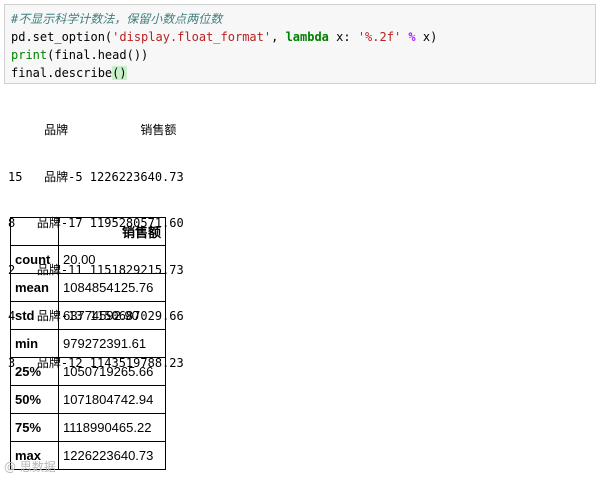 The image size is (600, 482). I want to click on row-index: 25%, so click(34, 371).